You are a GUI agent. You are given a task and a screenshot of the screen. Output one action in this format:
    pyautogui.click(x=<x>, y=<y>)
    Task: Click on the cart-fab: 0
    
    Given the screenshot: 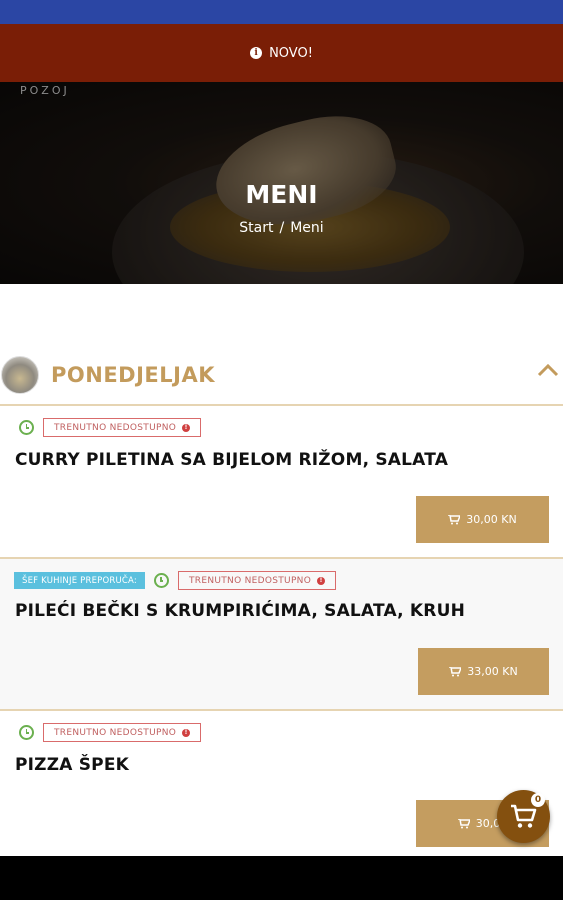 What is the action you would take?
    pyautogui.click(x=523, y=816)
    